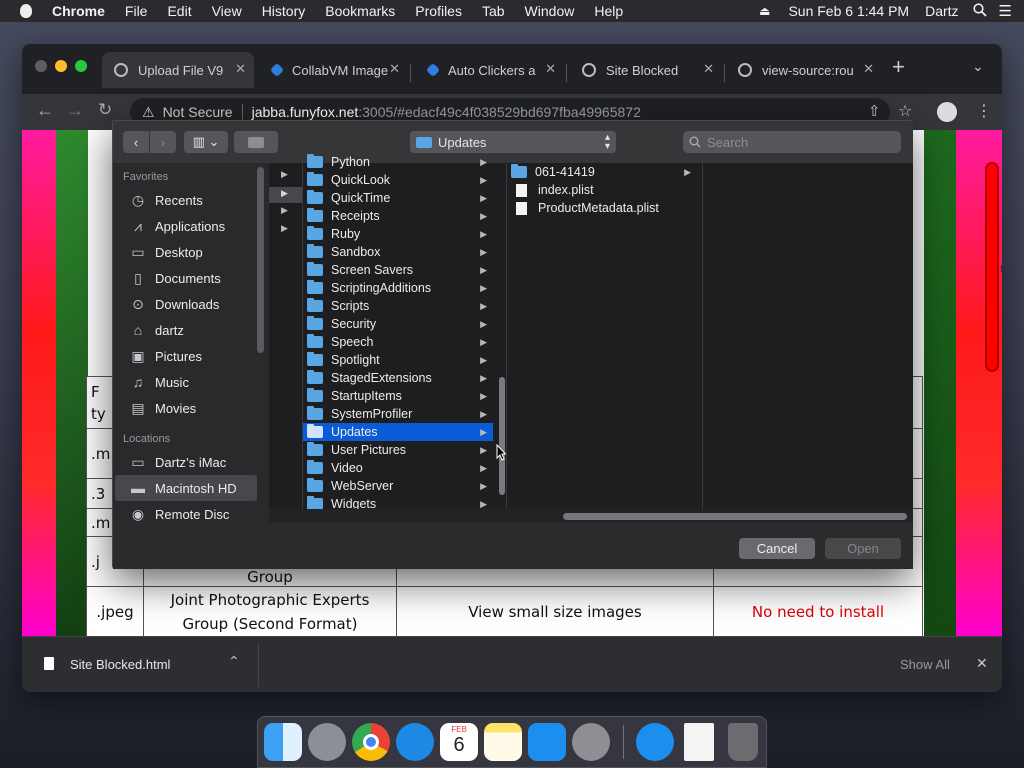 The image size is (1024, 768). Describe the element at coordinates (602, 190) in the screenshot. I see `file-row: index.plist` at that location.